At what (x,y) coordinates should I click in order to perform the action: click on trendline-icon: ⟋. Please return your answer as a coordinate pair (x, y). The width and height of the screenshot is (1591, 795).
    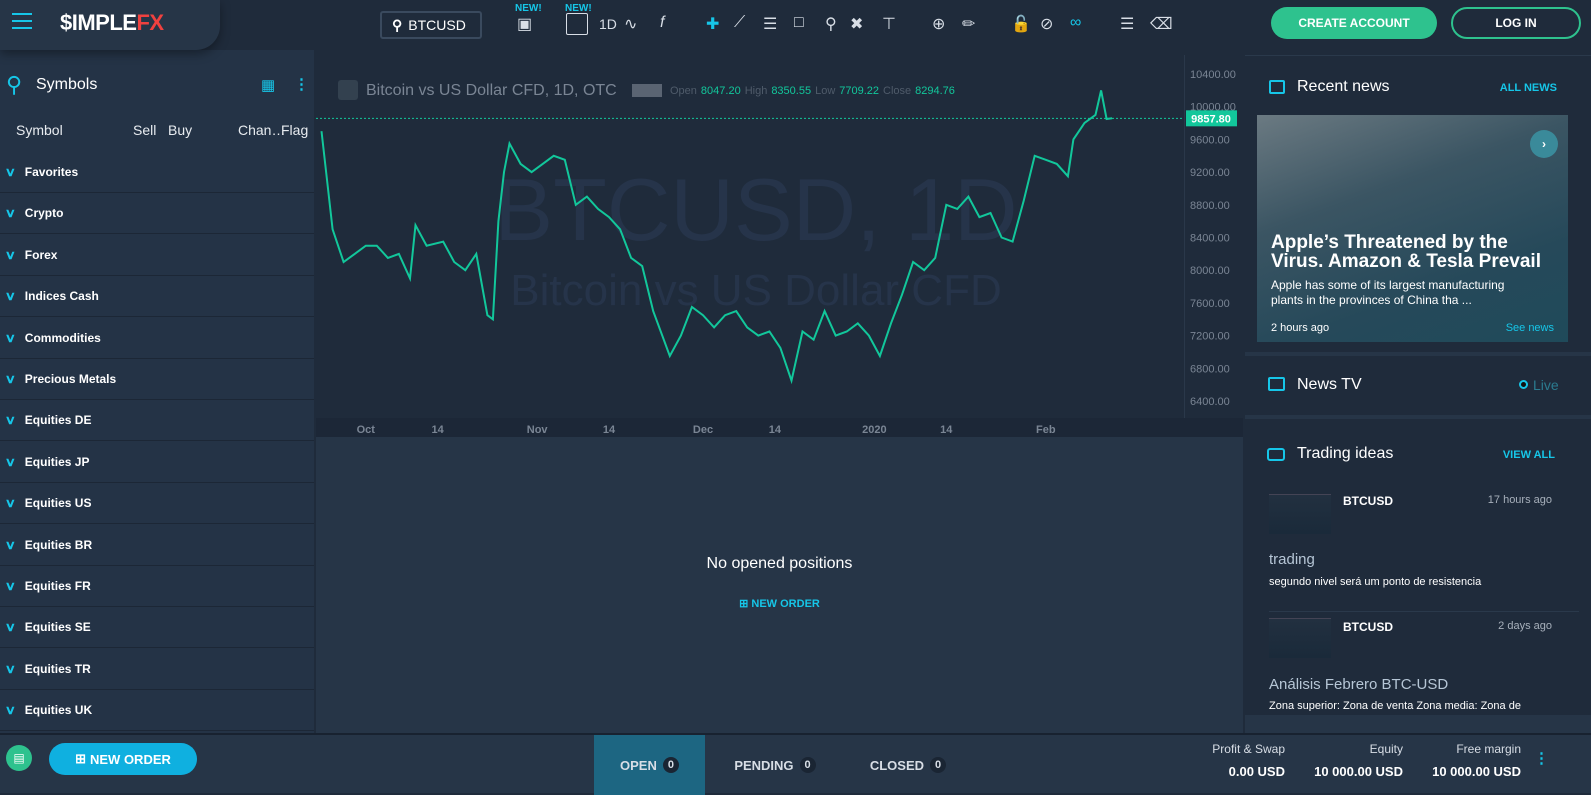
    Looking at the image, I should click on (739, 23).